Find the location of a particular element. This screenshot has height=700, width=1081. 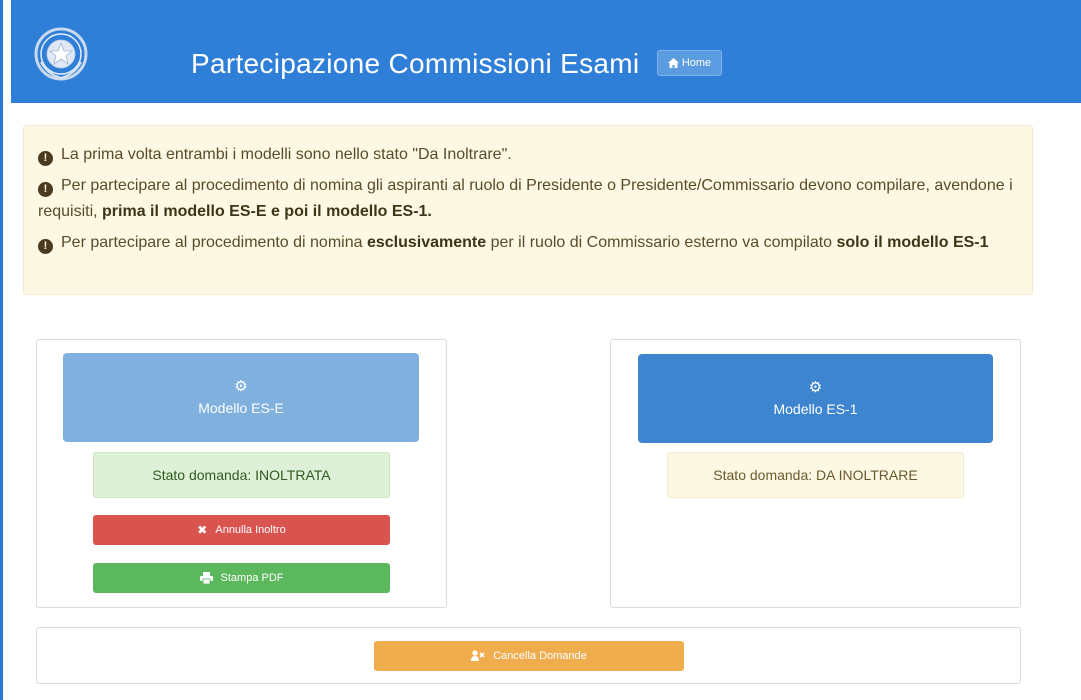

cancel-applications-button: Cancella Domande is located at coordinates (529, 656).